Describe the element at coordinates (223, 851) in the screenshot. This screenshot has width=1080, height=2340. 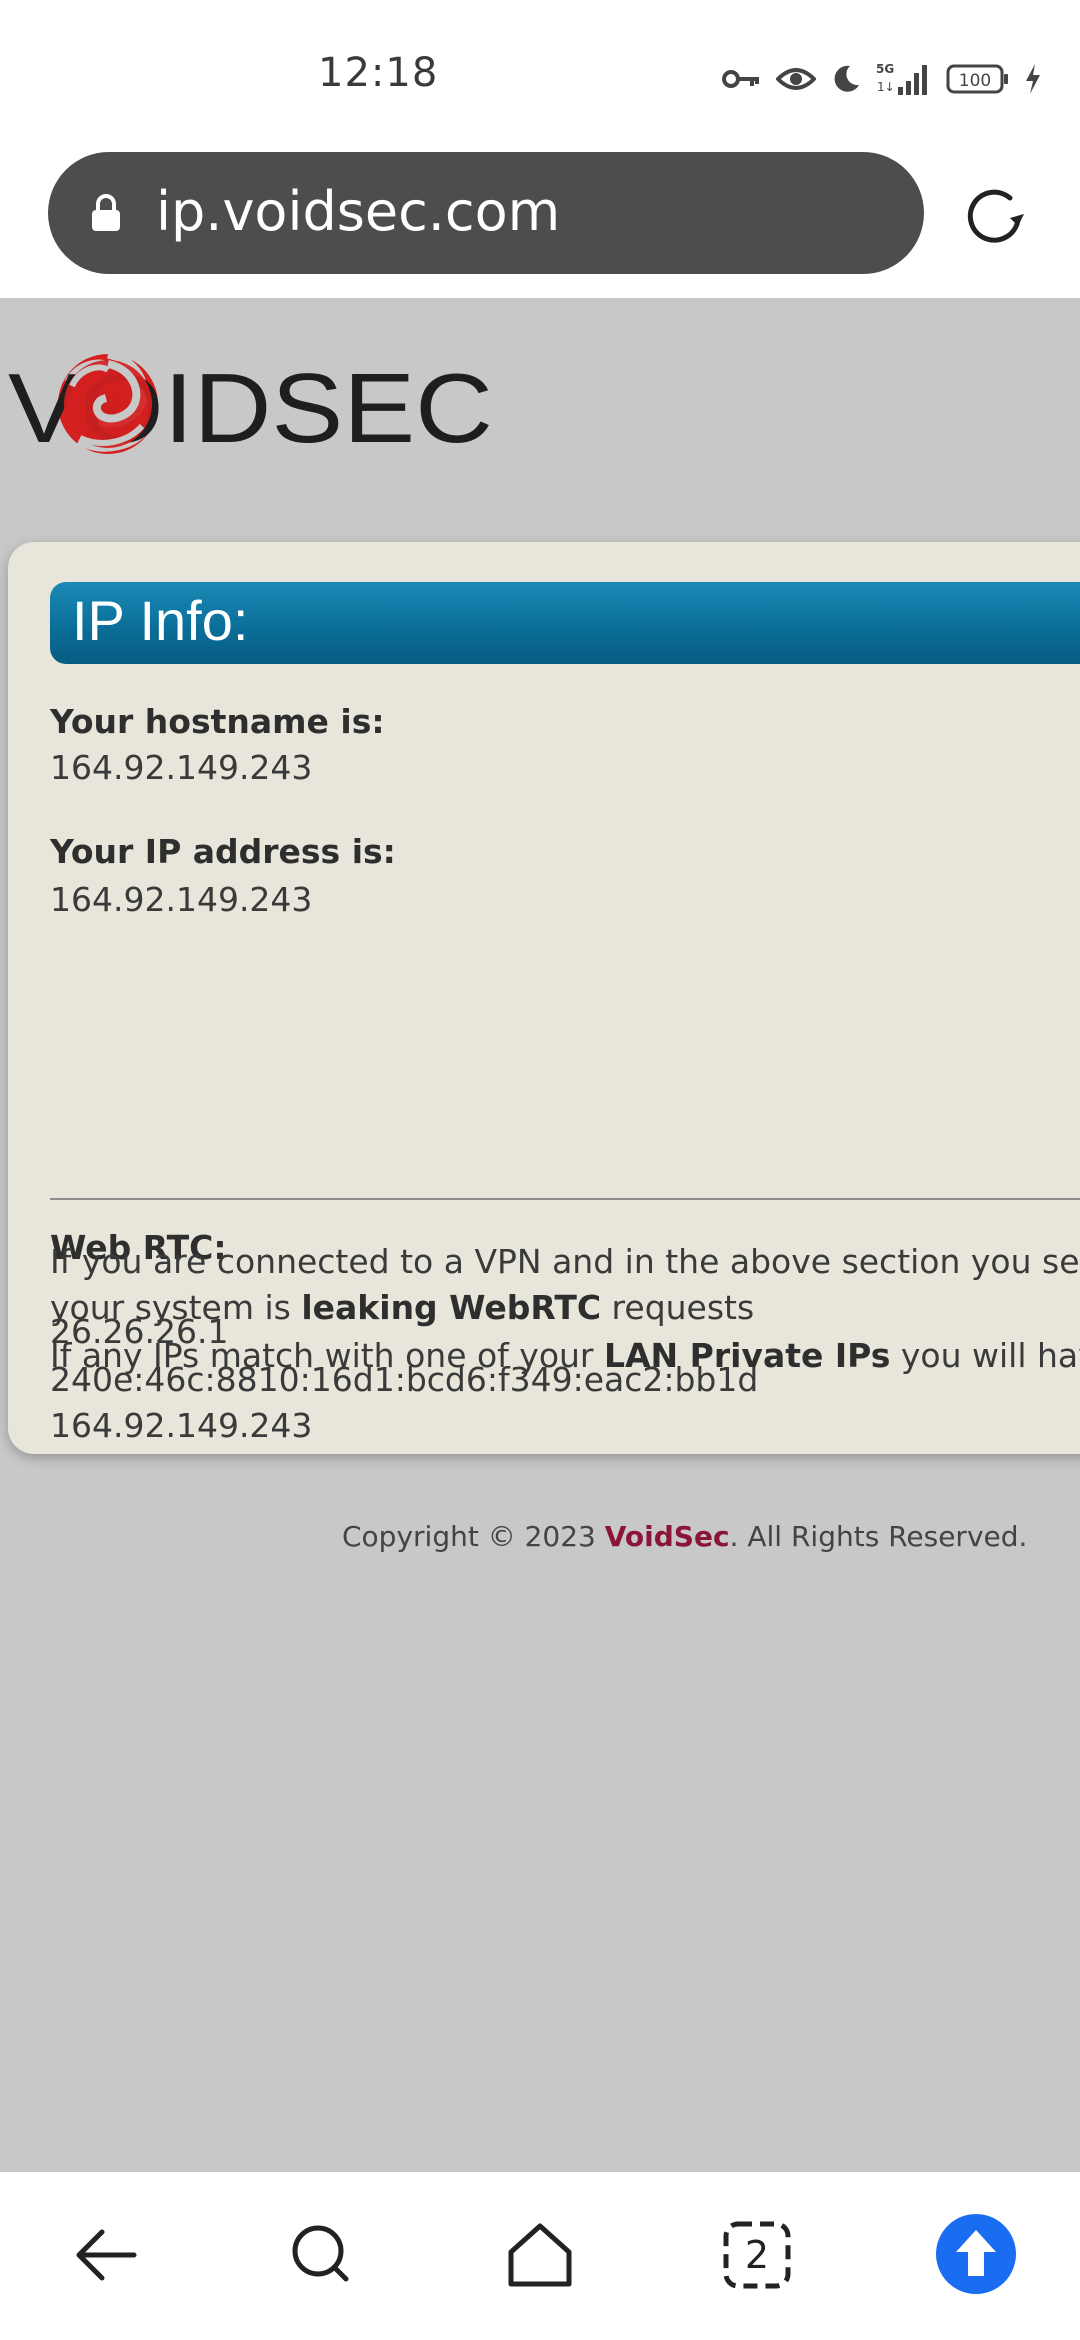
I see `ip-address-label: Your IP address is:` at that location.